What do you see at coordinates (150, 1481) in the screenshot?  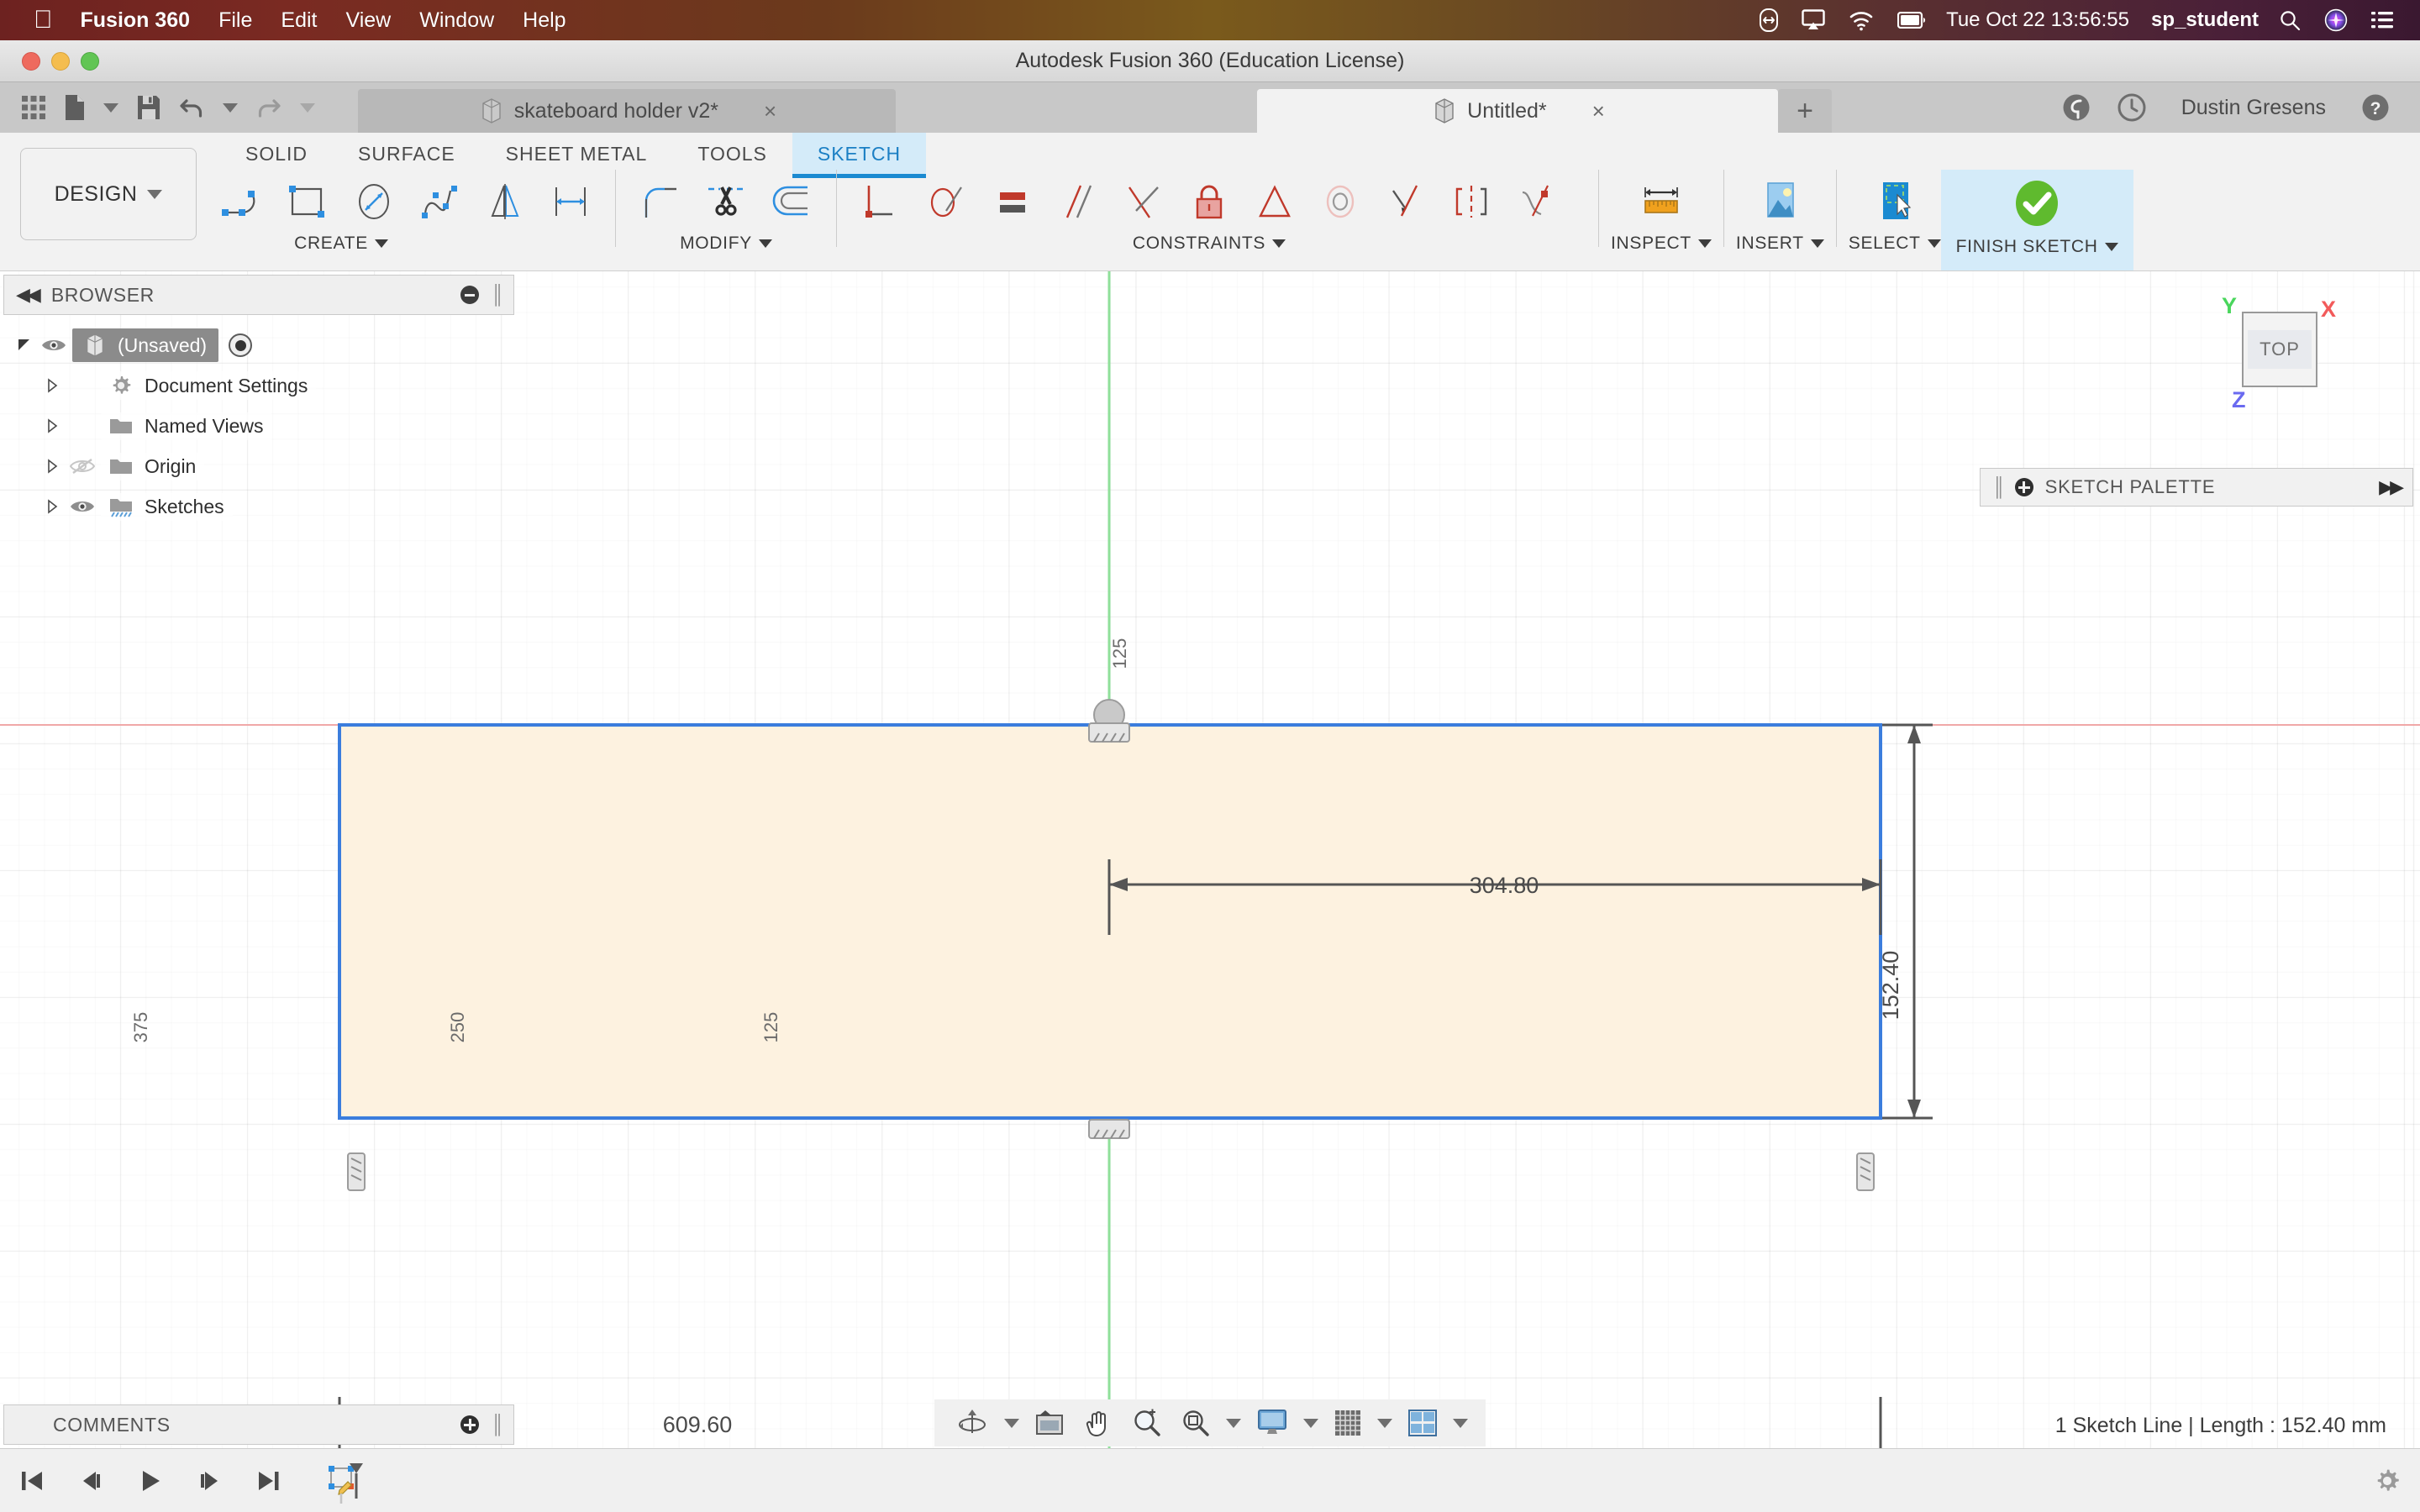 I see `play-icon` at bounding box center [150, 1481].